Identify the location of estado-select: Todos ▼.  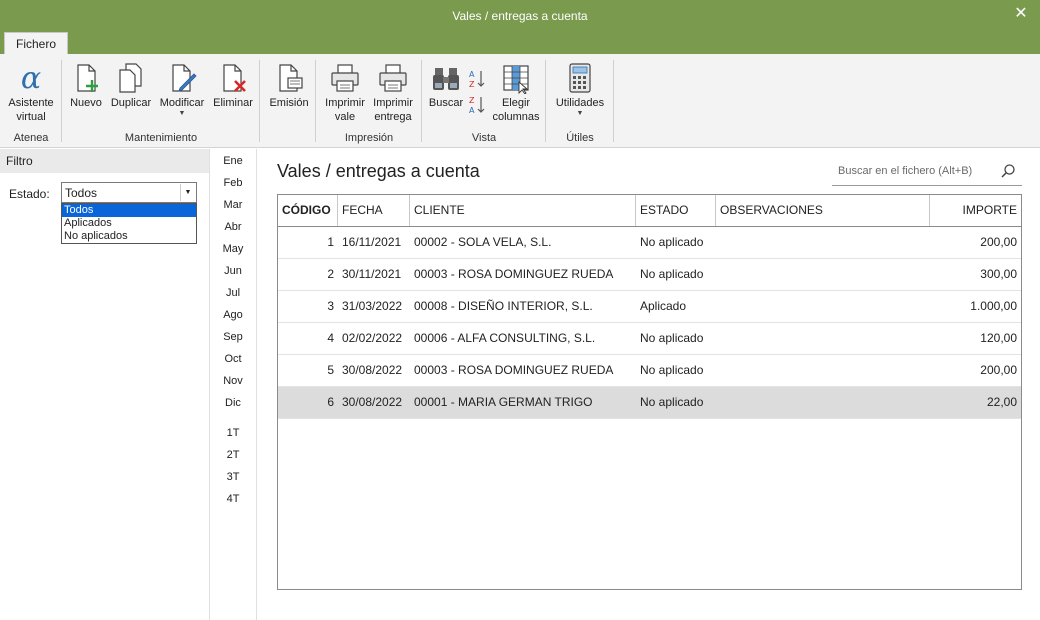
(129, 192).